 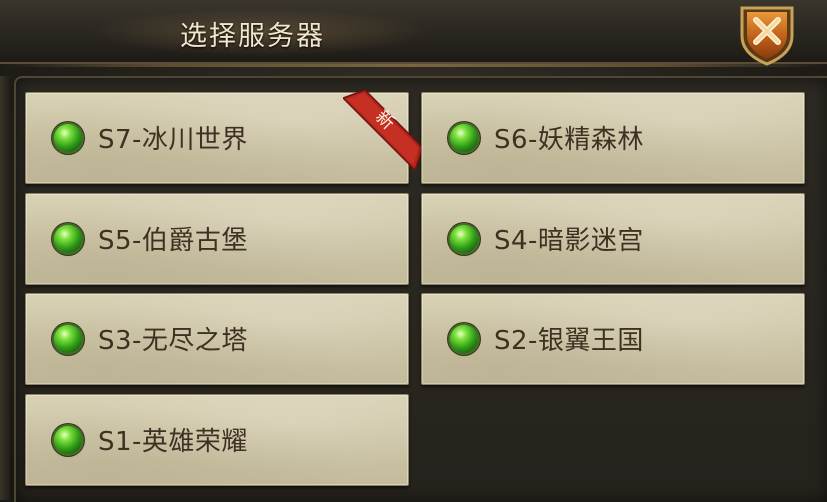 What do you see at coordinates (569, 241) in the screenshot?
I see `server-name: S4-暗影迷宫` at bounding box center [569, 241].